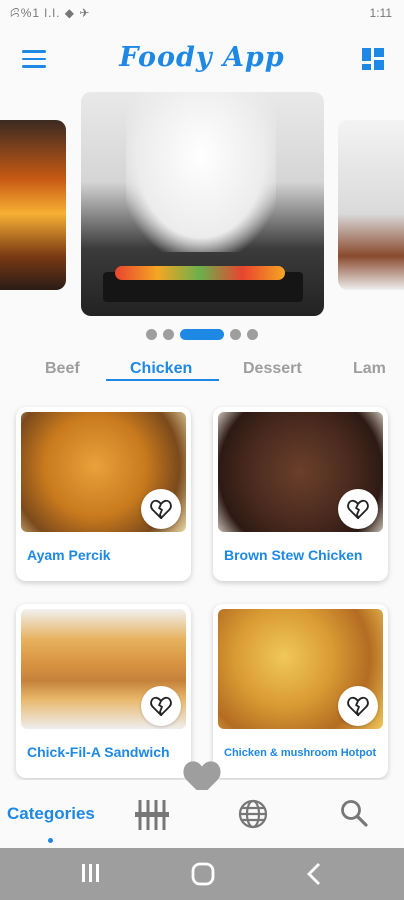 This screenshot has width=404, height=900. I want to click on bottom-navigation: Categories, so click(202, 819).